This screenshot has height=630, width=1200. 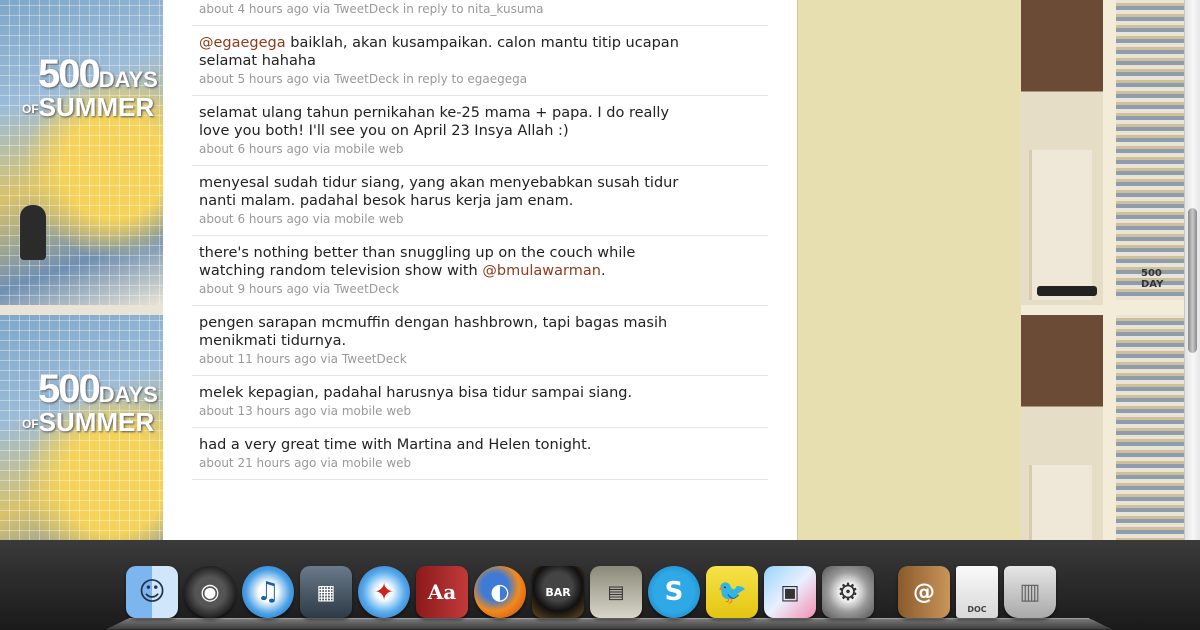 What do you see at coordinates (268, 592) in the screenshot?
I see `itunes-icon: ♫` at bounding box center [268, 592].